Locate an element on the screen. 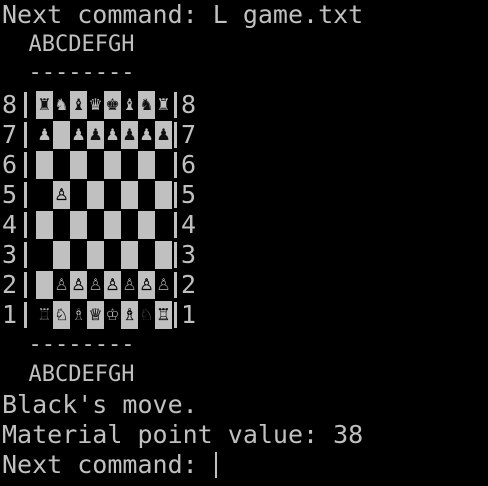 The height and width of the screenshot is (486, 488). material-value-text: Material point value: 38 is located at coordinates (183, 434).